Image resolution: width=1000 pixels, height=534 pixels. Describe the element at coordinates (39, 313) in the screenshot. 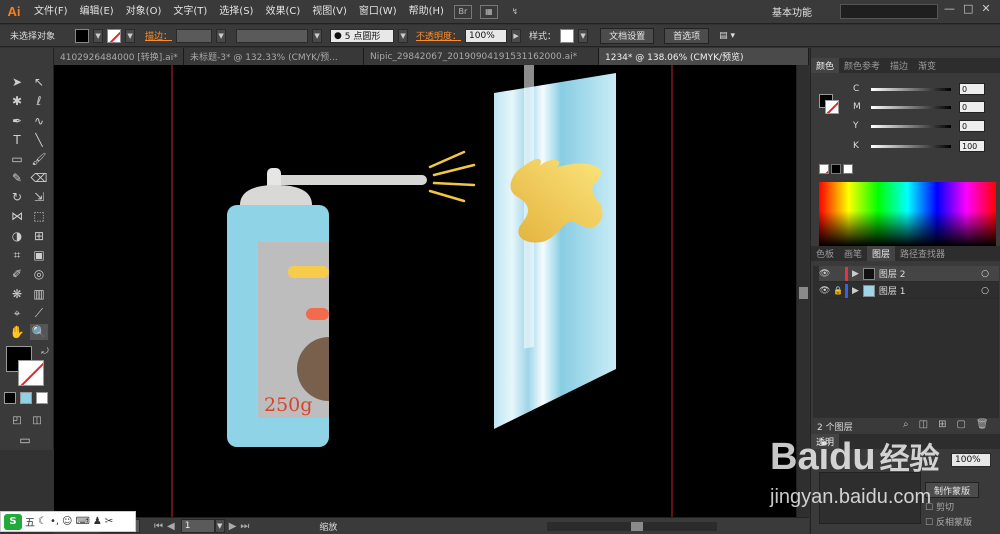

I see `slice-tool-icon: ⟋` at that location.